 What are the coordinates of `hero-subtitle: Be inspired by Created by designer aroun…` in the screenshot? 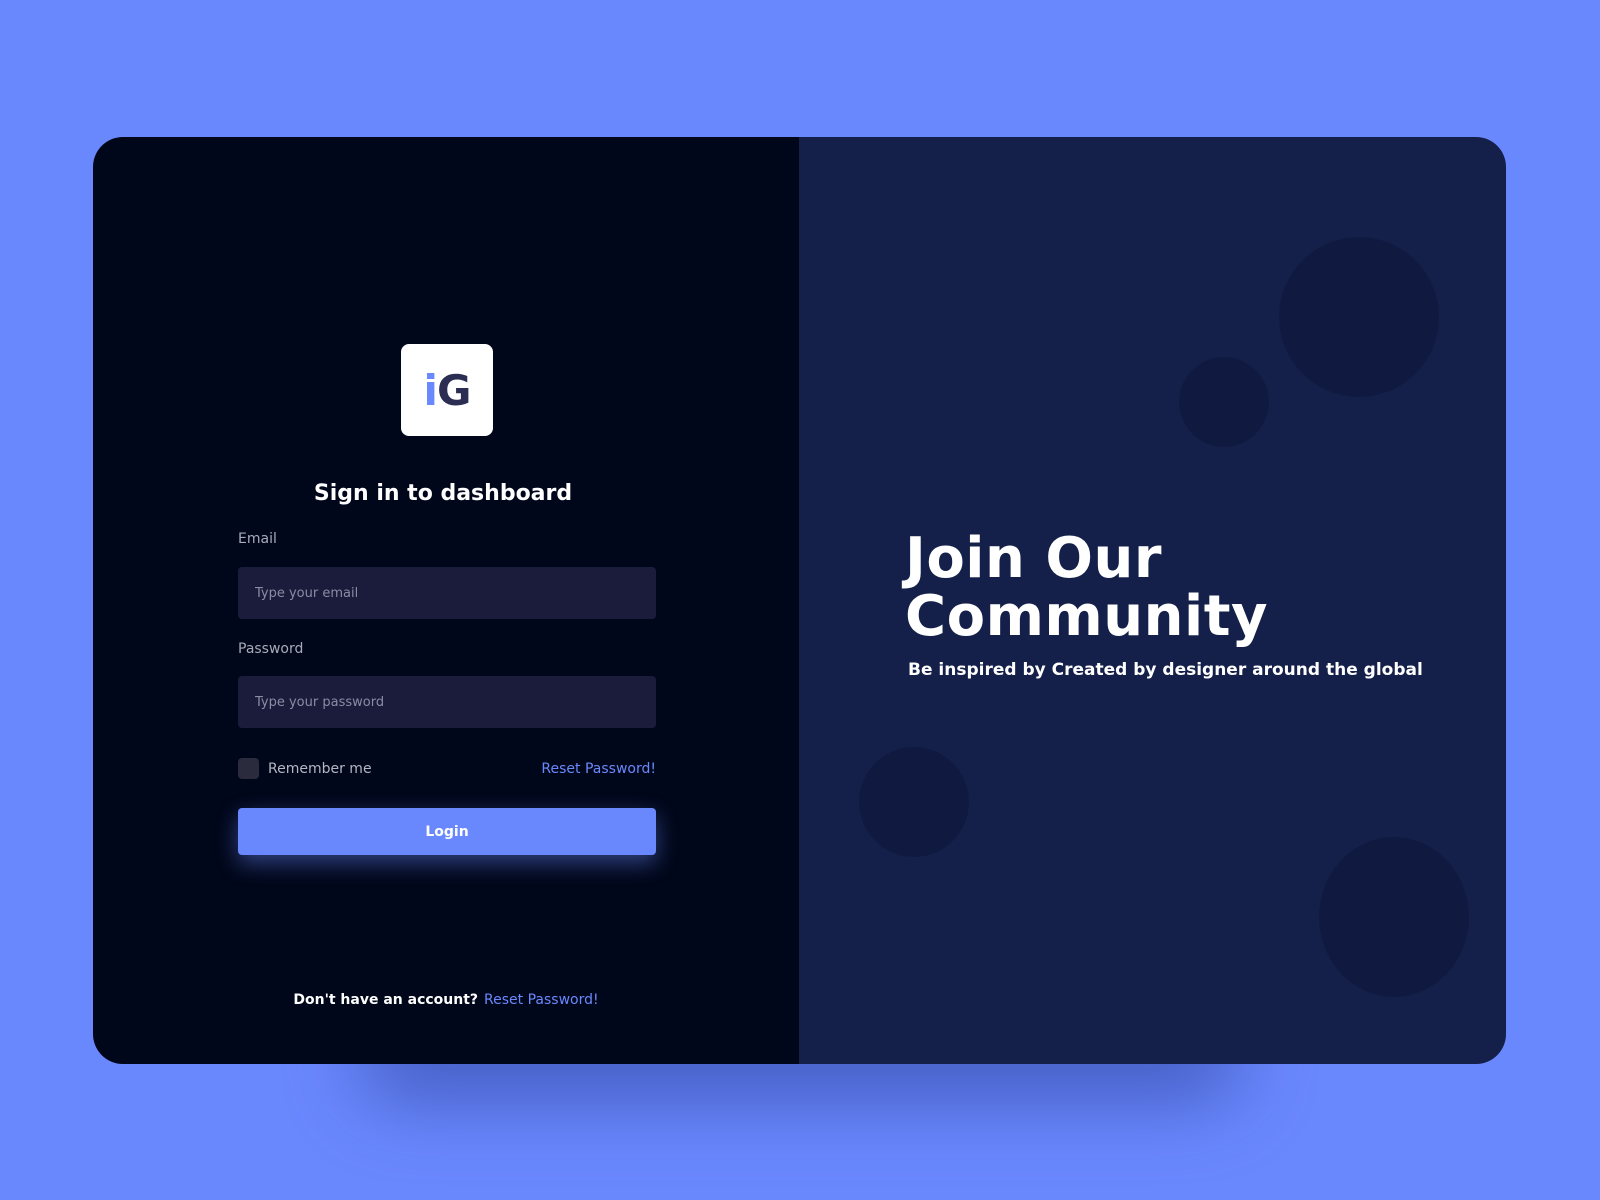 It's located at (1165, 670).